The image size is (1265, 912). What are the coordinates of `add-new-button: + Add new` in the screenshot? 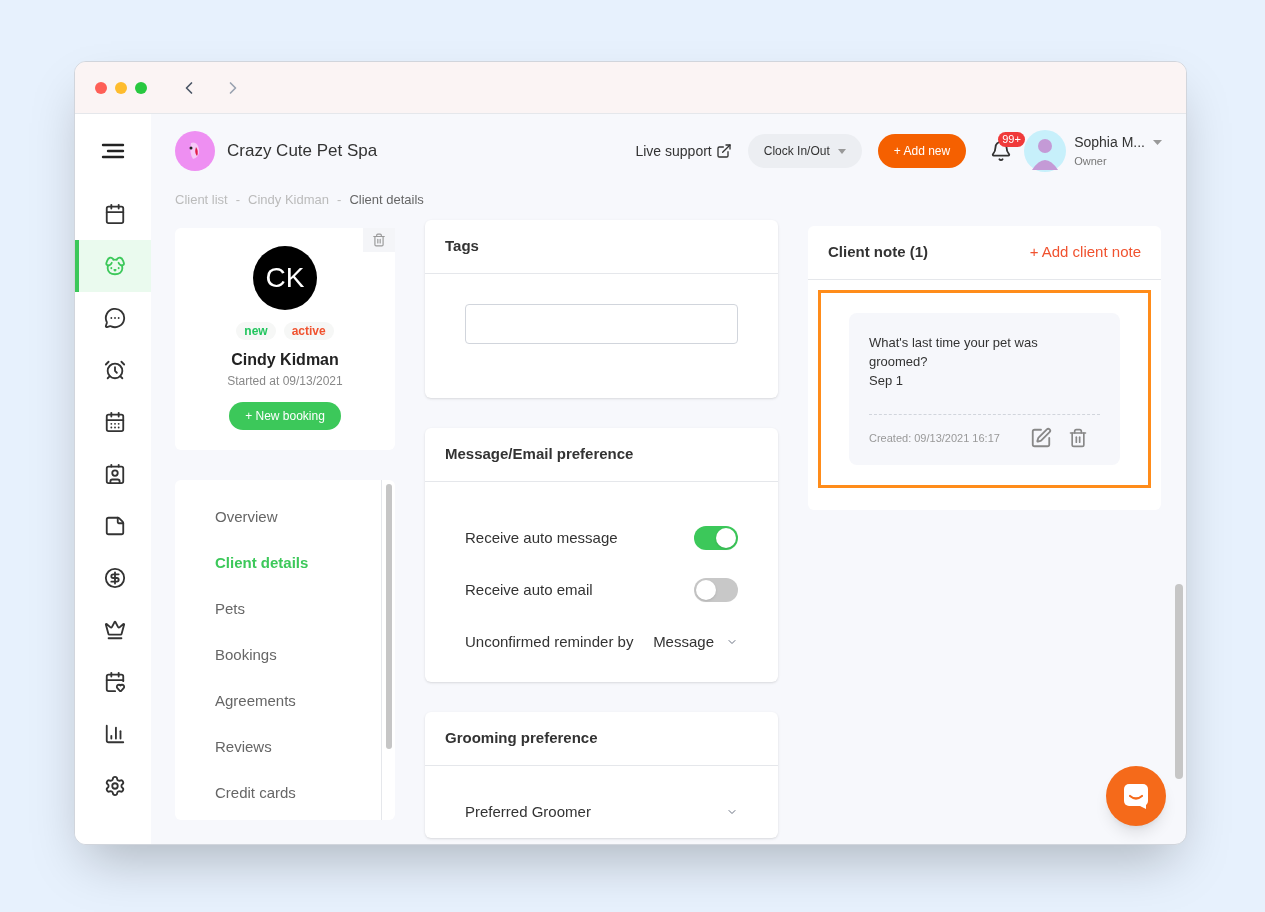 It's located at (922, 151).